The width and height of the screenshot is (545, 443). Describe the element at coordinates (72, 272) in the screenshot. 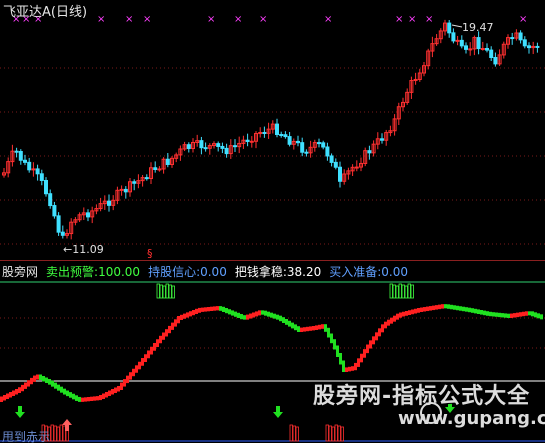

I see `sell-warning-label: 卖出预警:` at that location.